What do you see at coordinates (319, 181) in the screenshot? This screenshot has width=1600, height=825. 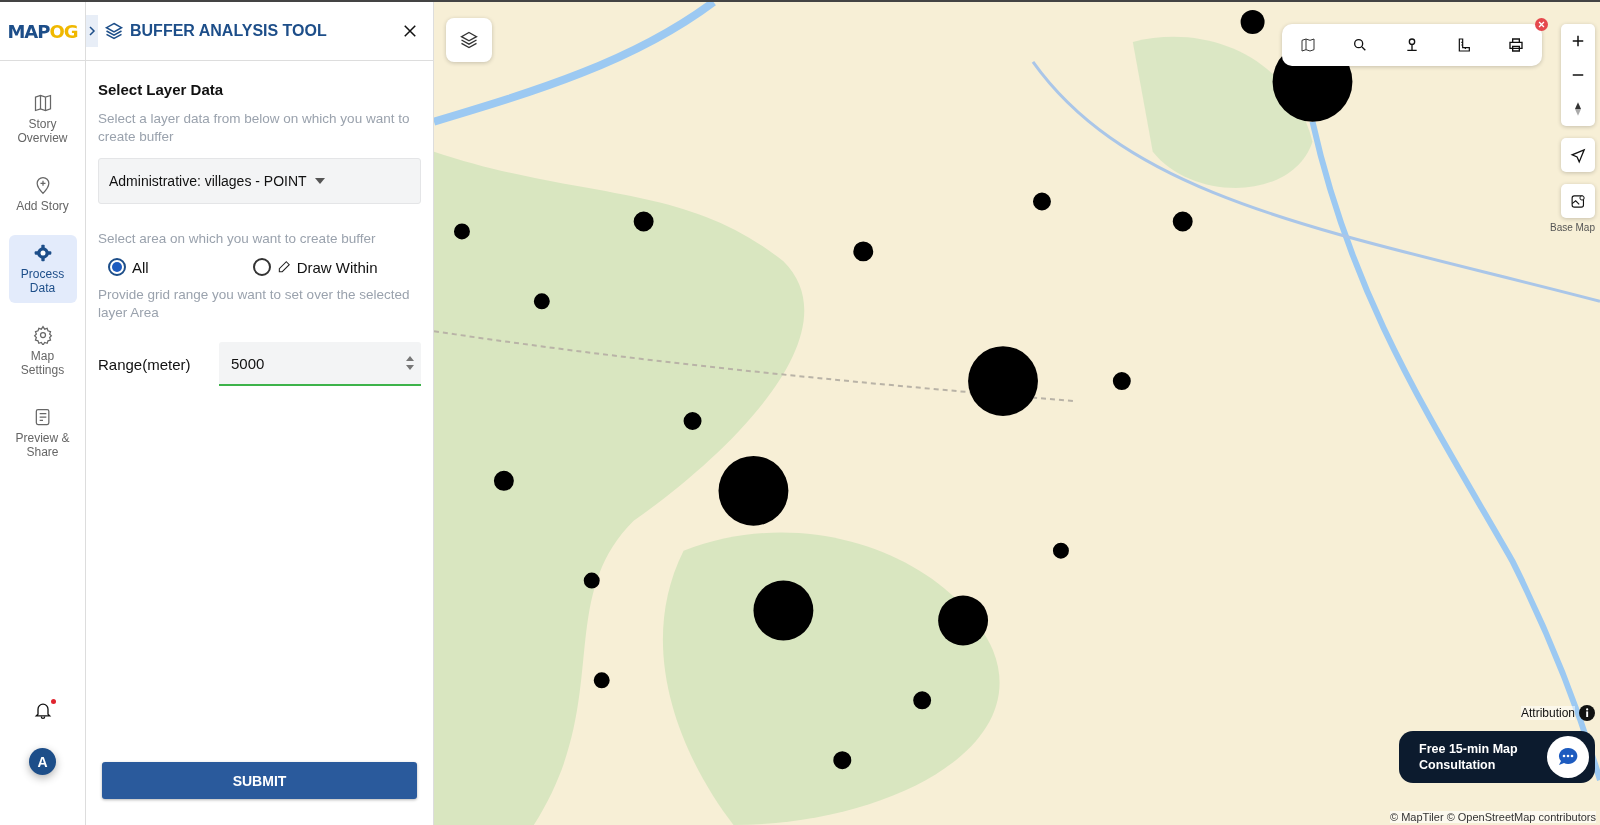 I see `caret-icon` at bounding box center [319, 181].